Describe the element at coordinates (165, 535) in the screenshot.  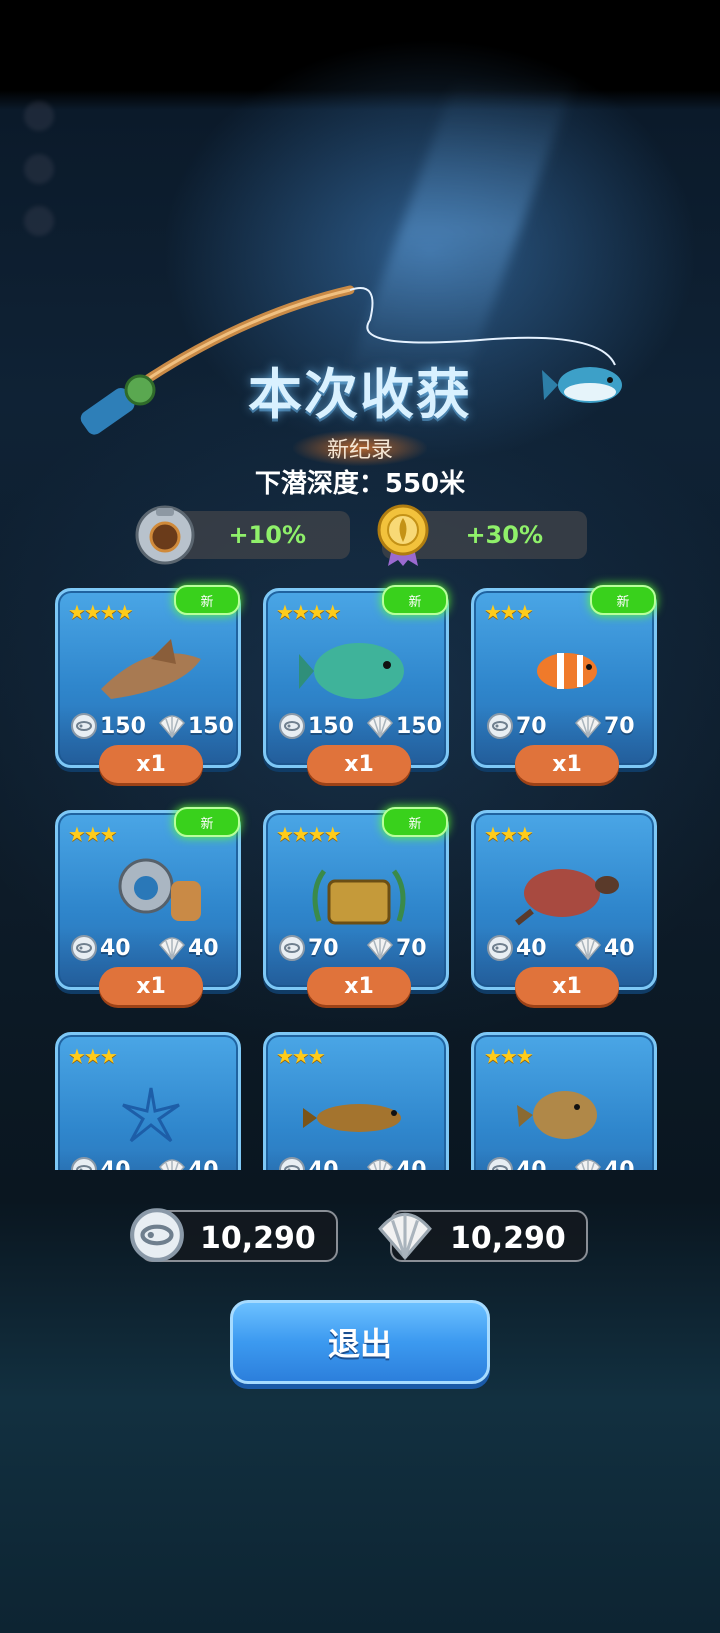
I see `diving-helmet-icon` at that location.